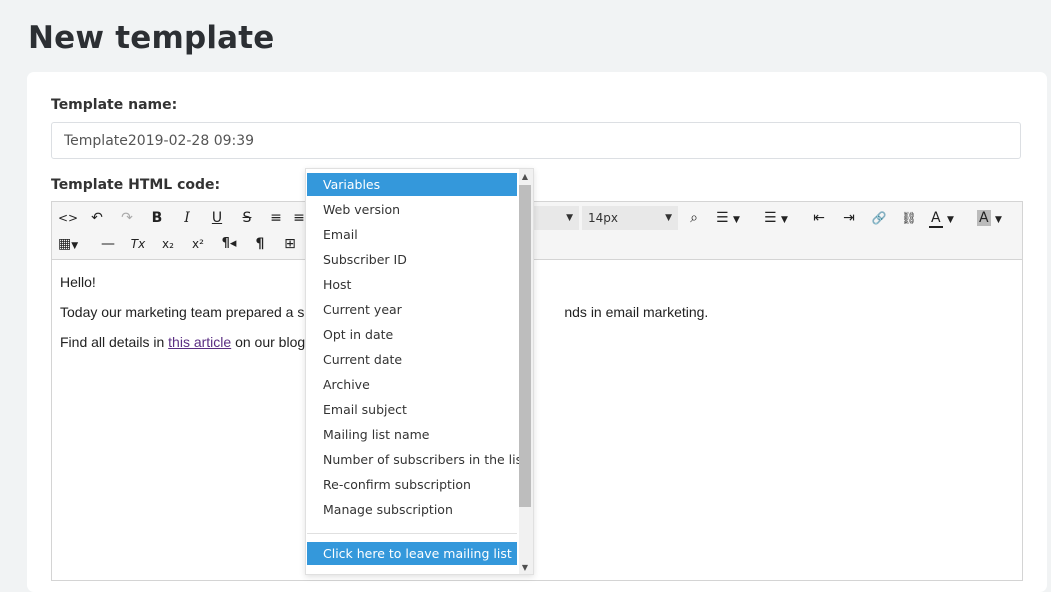 The image size is (1051, 592). I want to click on unlink-icon: ⛓, so click(909, 218).